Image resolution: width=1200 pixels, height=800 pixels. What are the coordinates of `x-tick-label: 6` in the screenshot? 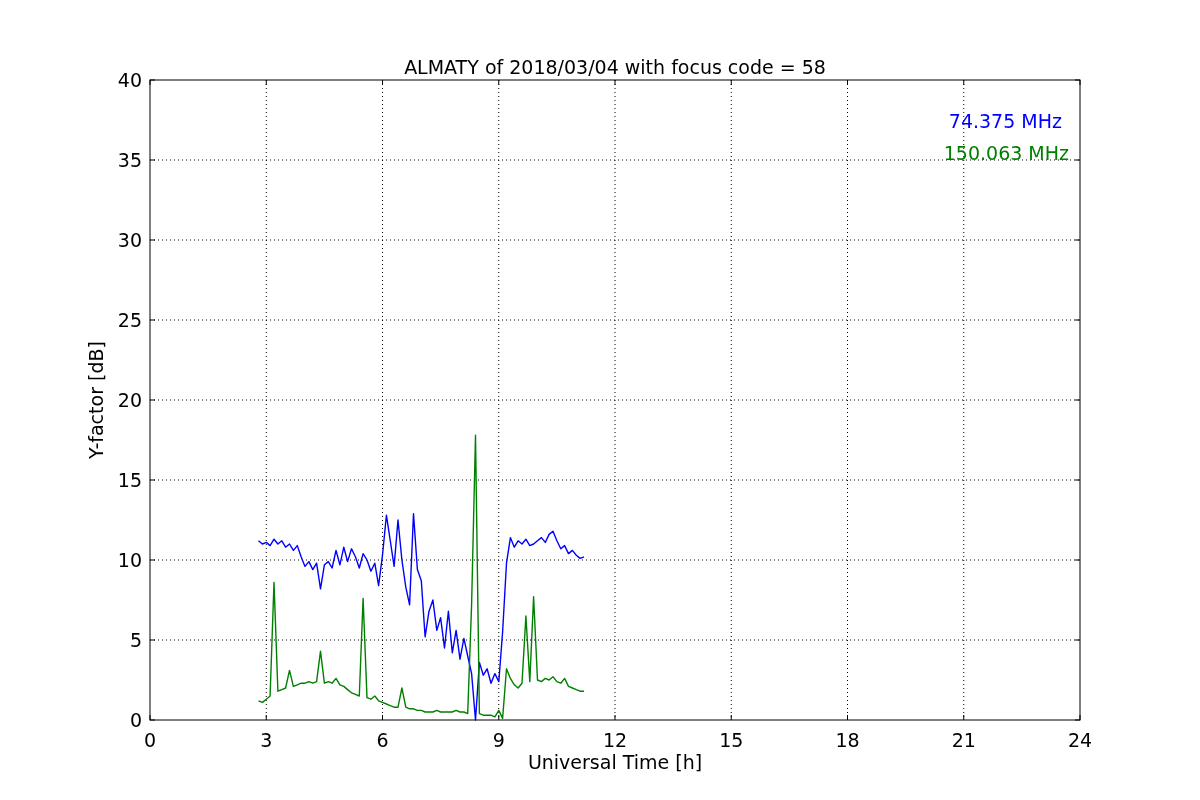 It's located at (382, 740).